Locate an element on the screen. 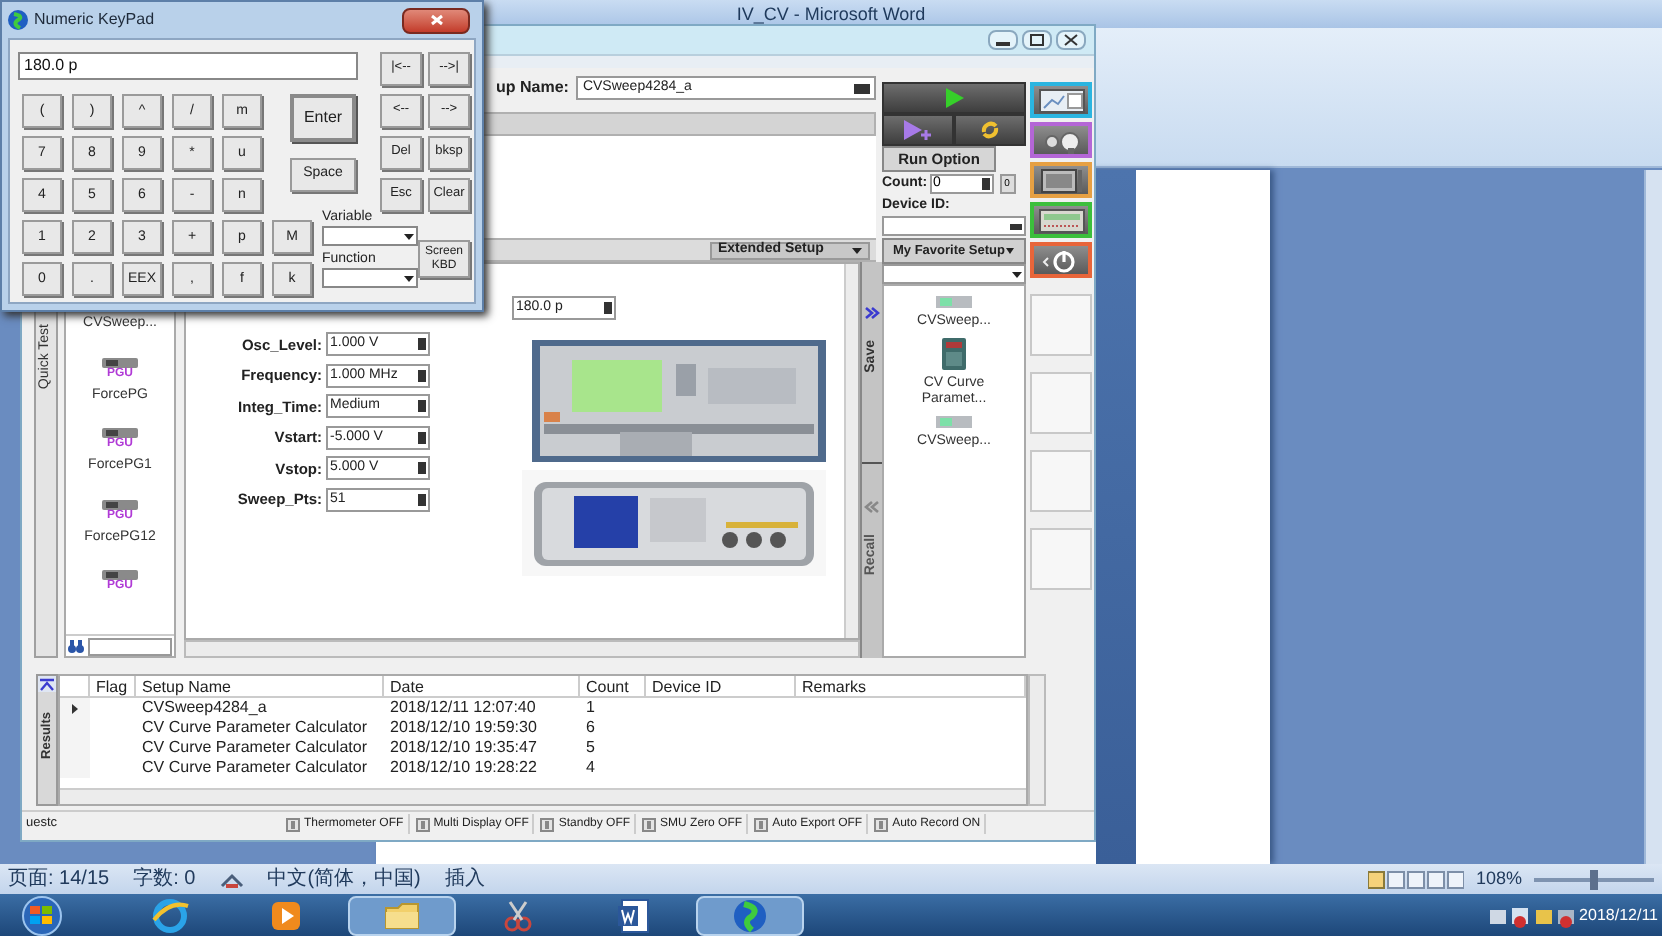  zoom-level: 108% is located at coordinates (1498, 878).